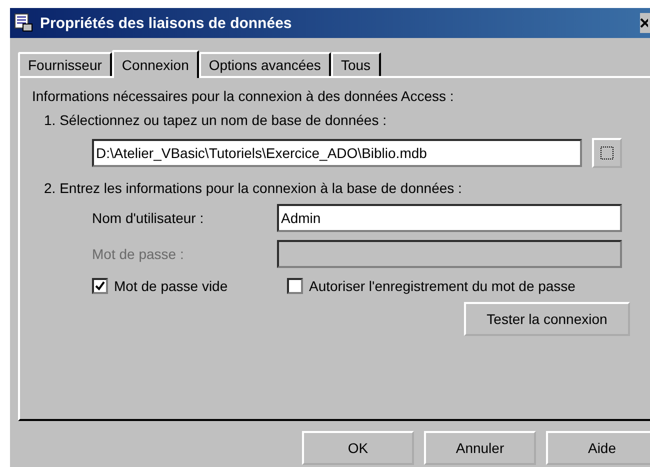 This screenshot has height=467, width=650. What do you see at coordinates (243, 96) in the screenshot?
I see `intro-text: Informations nécessaires pour la connexion à des données Access :` at bounding box center [243, 96].